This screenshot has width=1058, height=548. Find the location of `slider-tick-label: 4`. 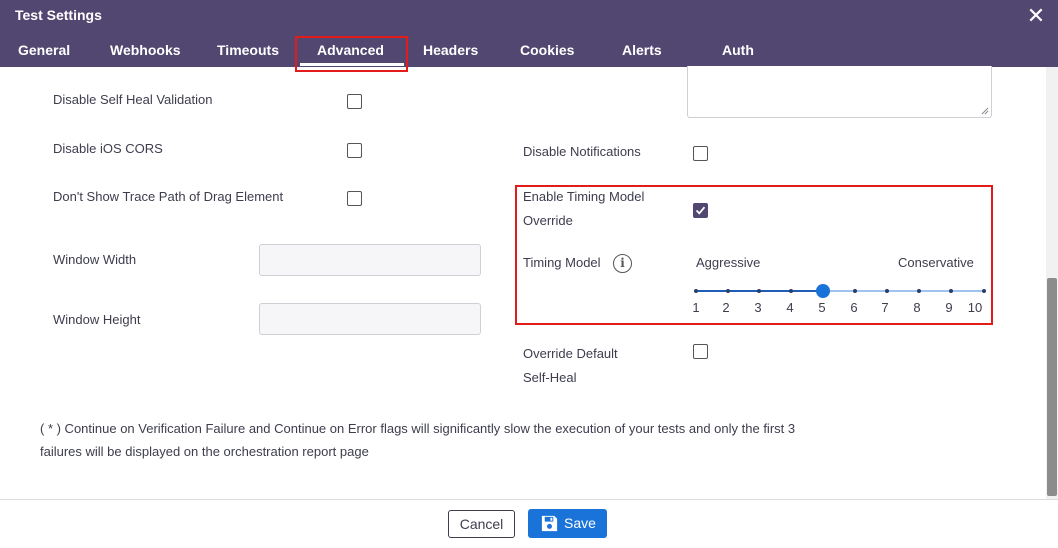

slider-tick-label: 4 is located at coordinates (790, 307).